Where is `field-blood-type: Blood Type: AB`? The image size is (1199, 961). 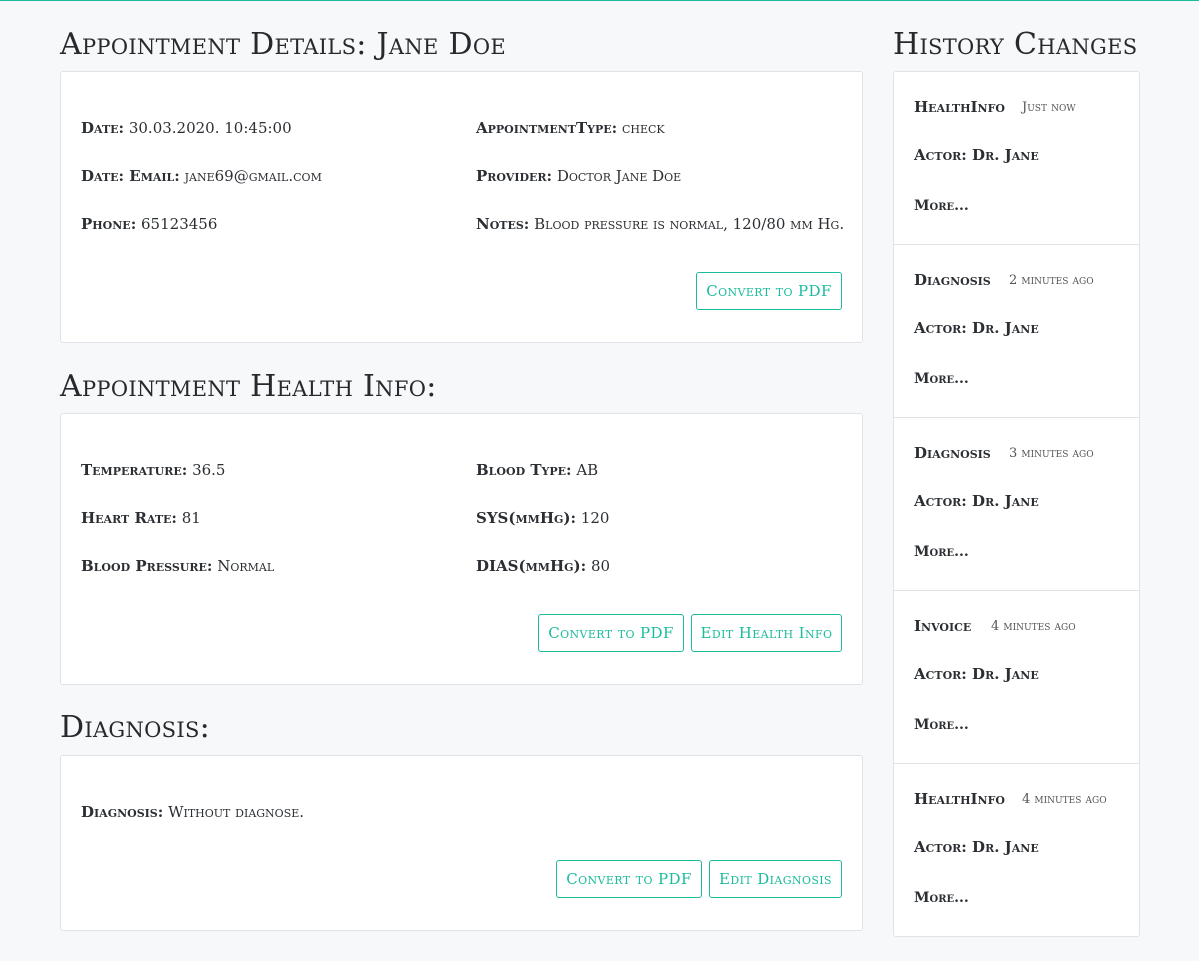 field-blood-type: Blood Type: AB is located at coordinates (537, 470).